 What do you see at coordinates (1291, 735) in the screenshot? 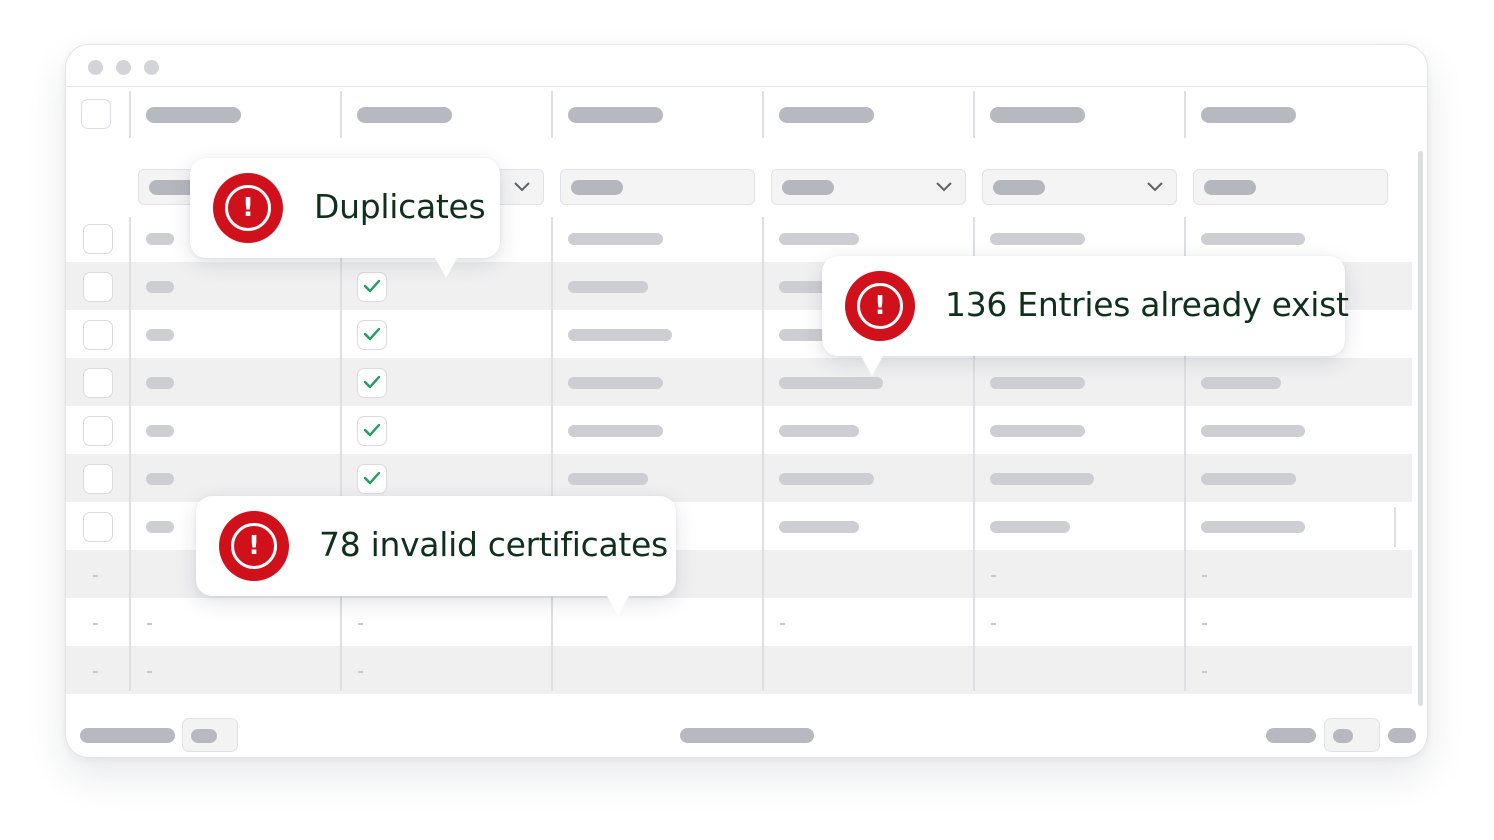
I see `page-label` at bounding box center [1291, 735].